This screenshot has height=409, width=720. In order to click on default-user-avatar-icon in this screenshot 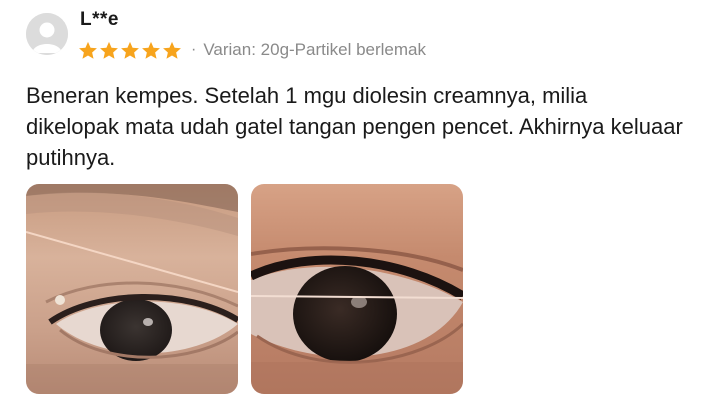, I will do `click(47, 34)`.